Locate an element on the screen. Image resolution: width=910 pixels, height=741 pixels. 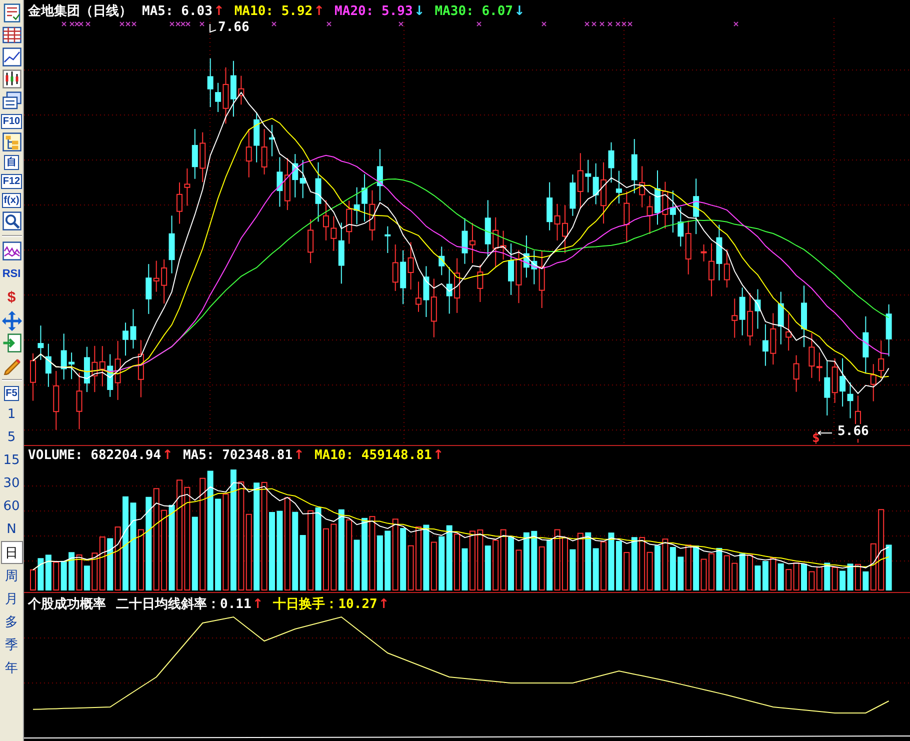
low-price-label: 5.66 is located at coordinates (853, 431).